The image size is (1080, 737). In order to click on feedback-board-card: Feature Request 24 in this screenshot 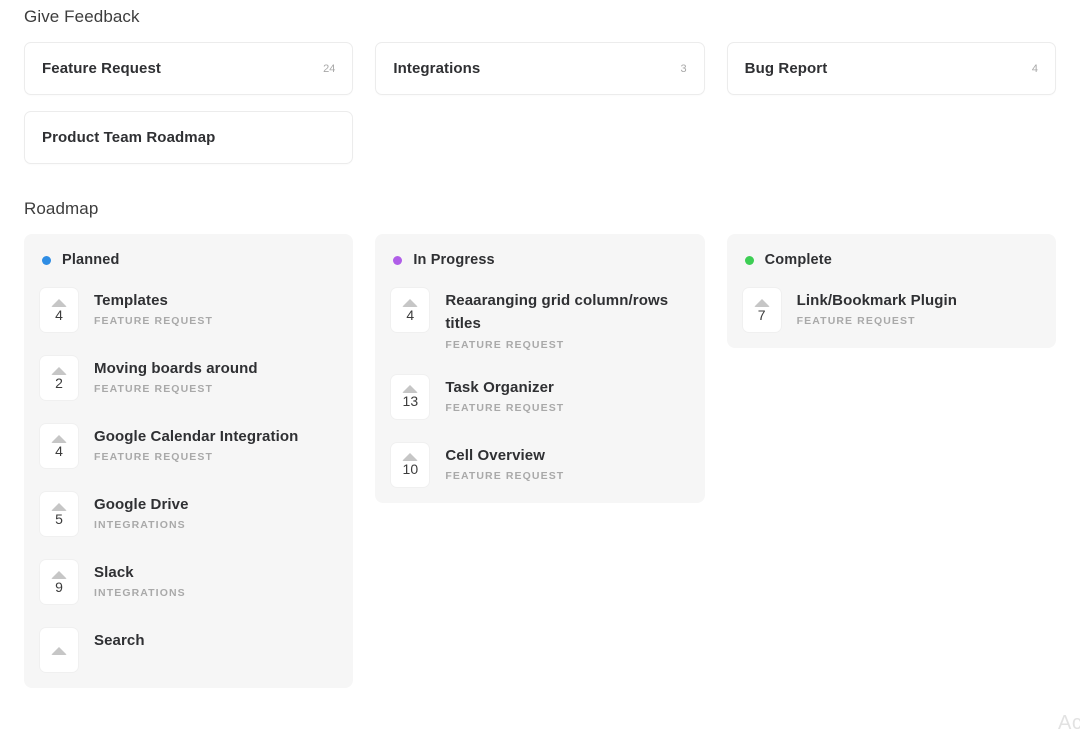, I will do `click(189, 68)`.